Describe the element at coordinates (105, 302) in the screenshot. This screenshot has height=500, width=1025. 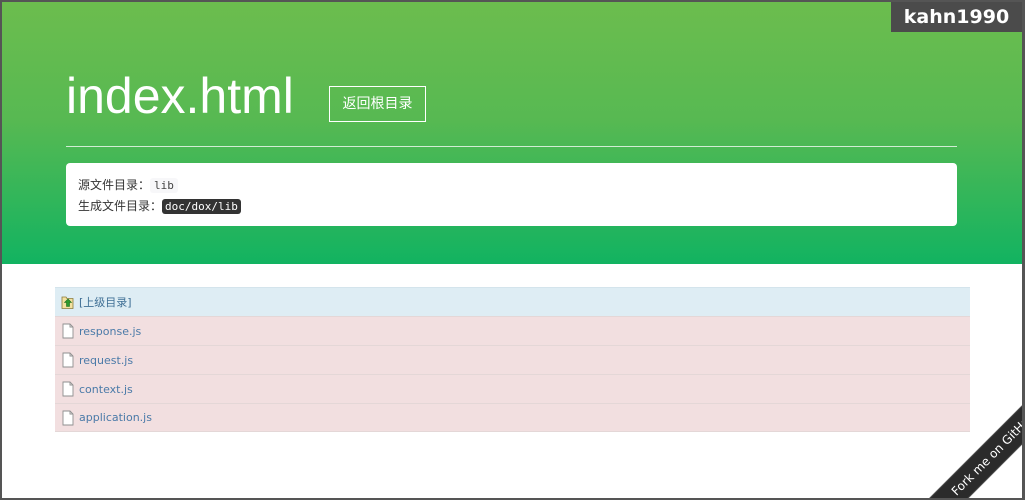
I see `parent-directory-link: [上级目录]` at that location.